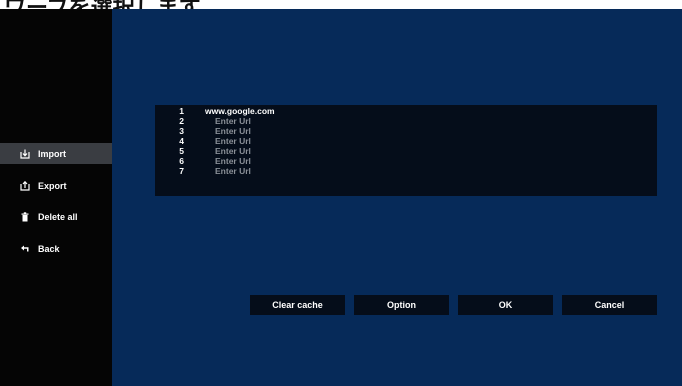 Image resolution: width=682 pixels, height=386 pixels. What do you see at coordinates (49, 248) in the screenshot?
I see `sidebar-item-label: Back` at bounding box center [49, 248].